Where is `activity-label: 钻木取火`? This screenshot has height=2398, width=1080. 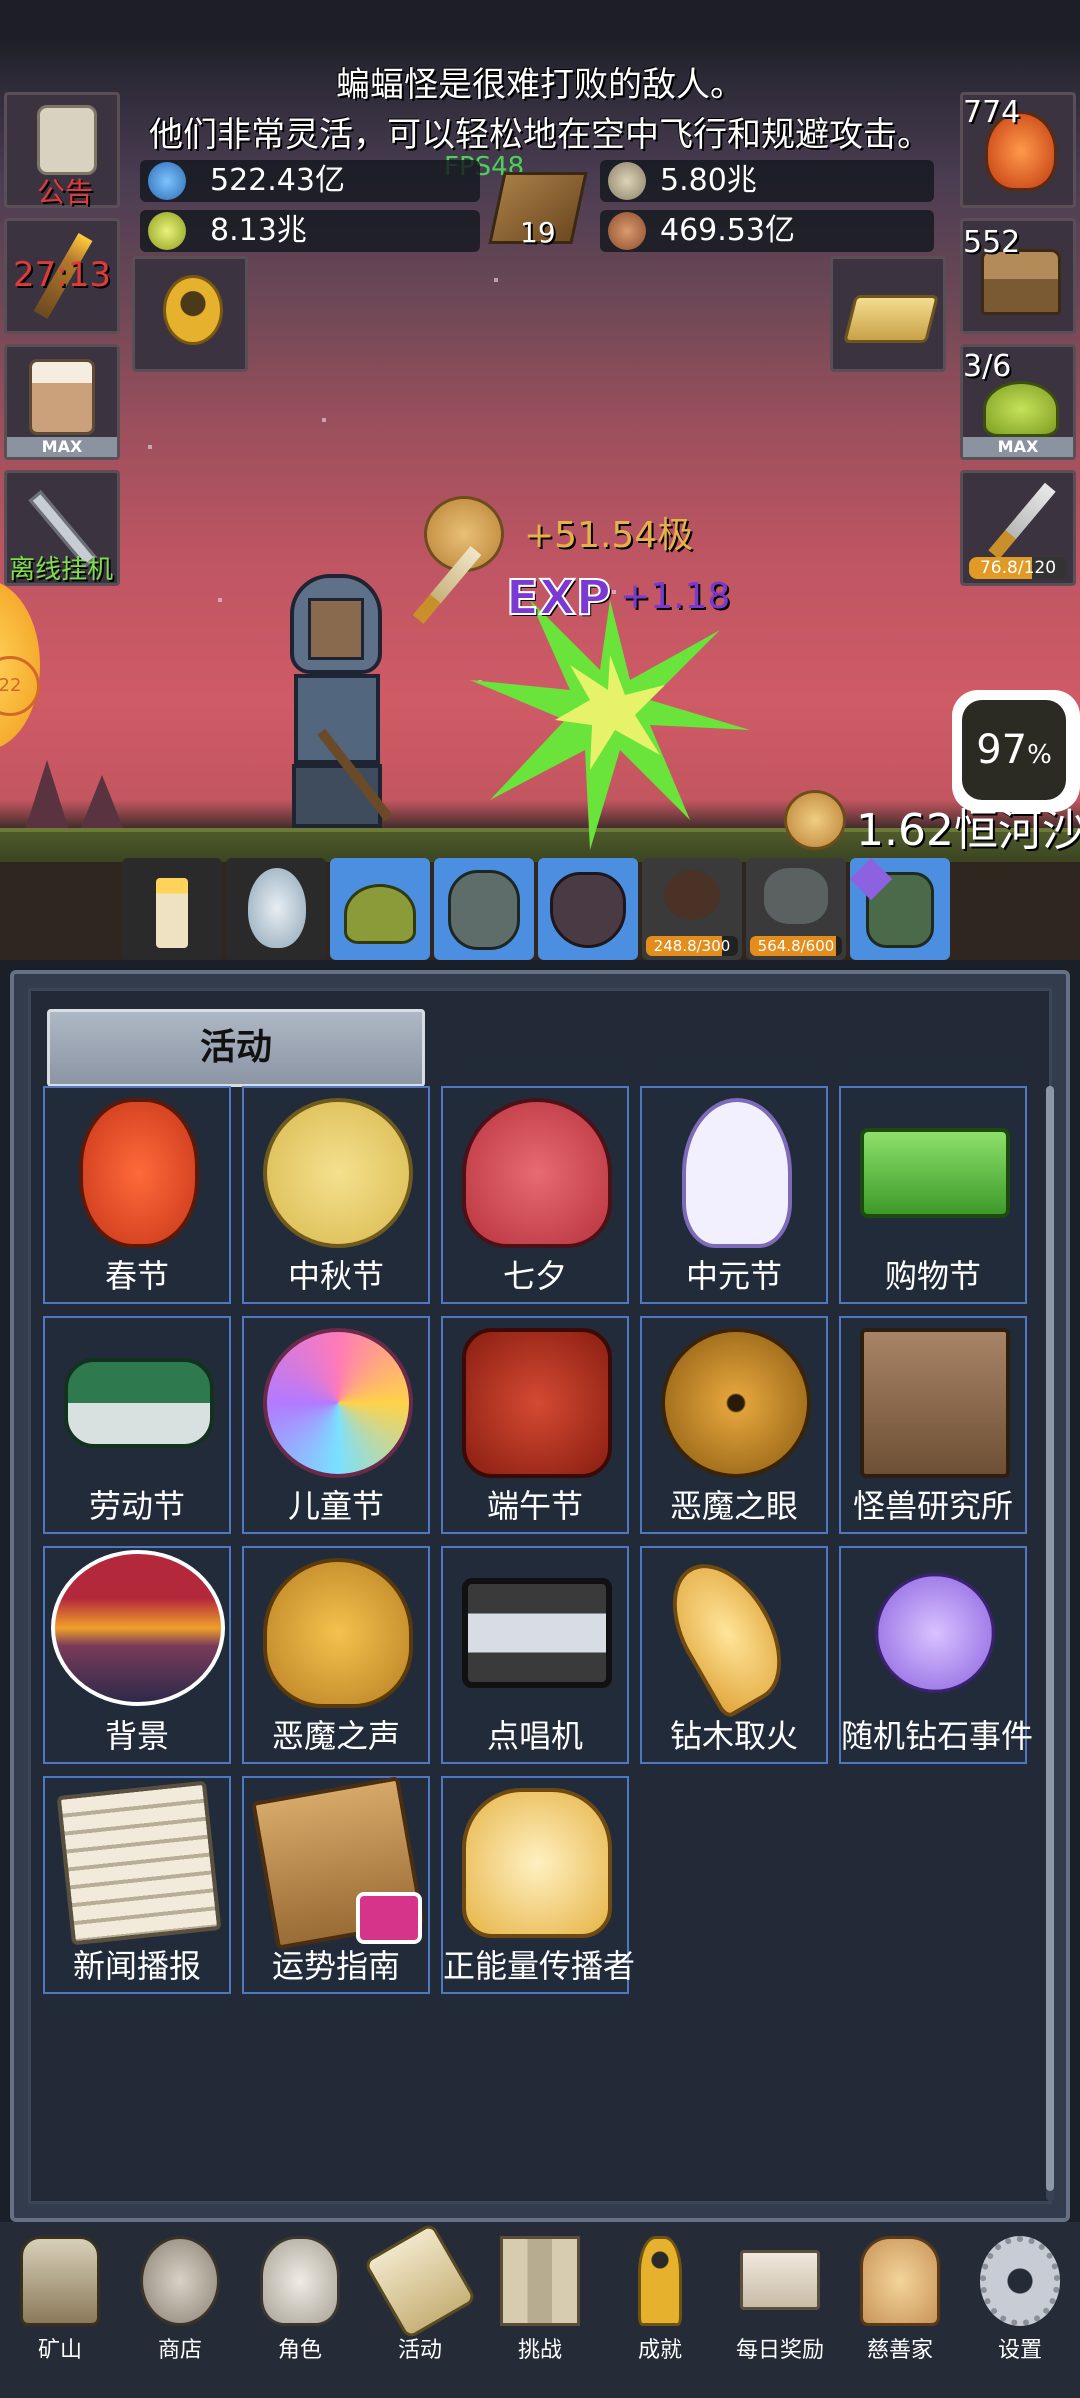 activity-label: 钻木取火 is located at coordinates (733, 1736).